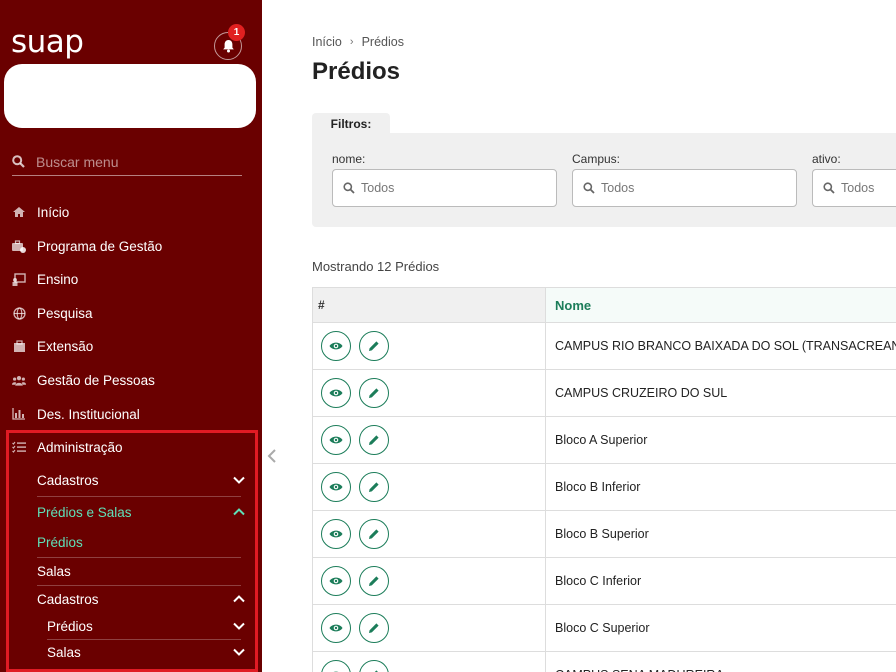 The height and width of the screenshot is (672, 896). Describe the element at coordinates (721, 628) in the screenshot. I see `row-nome: Bloco C Superior` at that location.